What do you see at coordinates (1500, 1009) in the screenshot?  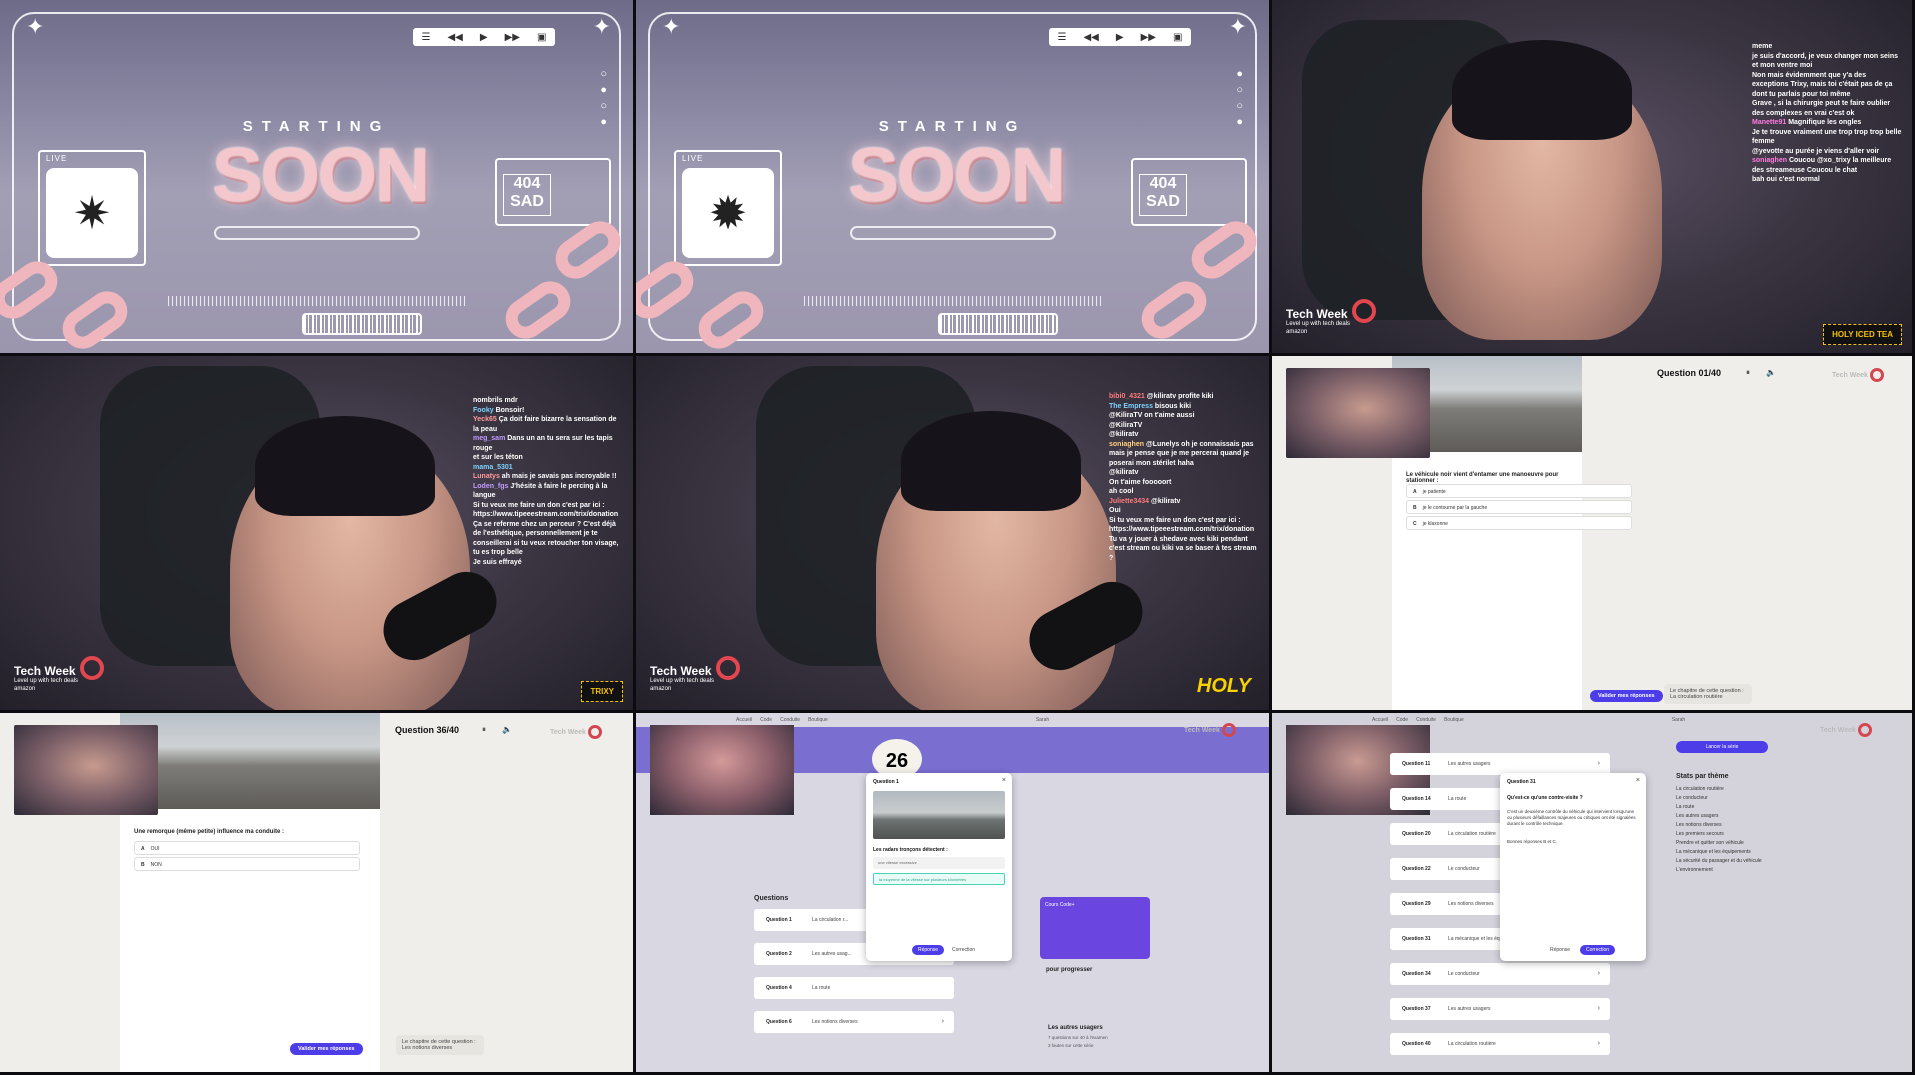 I see `question-row: Question 37 Les autres usagers ›` at bounding box center [1500, 1009].